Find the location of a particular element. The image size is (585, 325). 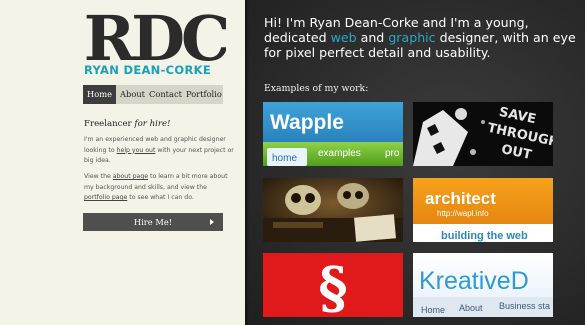

wapple-tab-home: home is located at coordinates (284, 158).